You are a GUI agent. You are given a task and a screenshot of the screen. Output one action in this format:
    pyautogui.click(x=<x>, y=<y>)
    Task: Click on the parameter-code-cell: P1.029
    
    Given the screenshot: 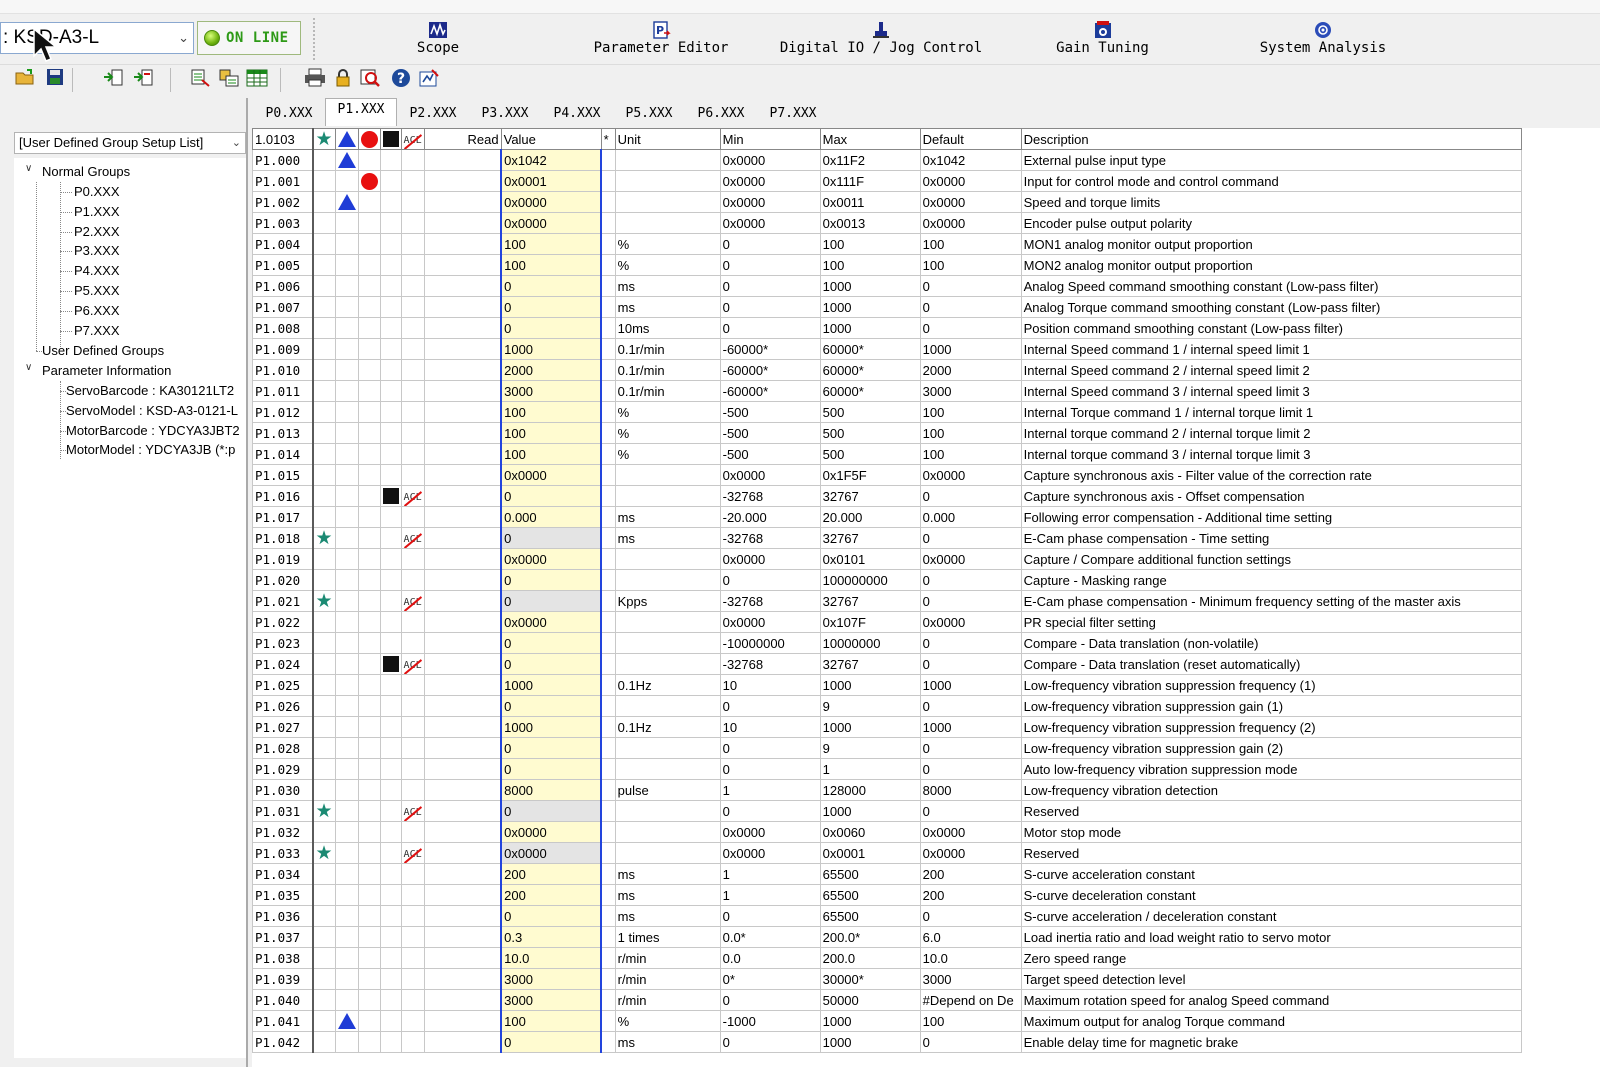 What is the action you would take?
    pyautogui.click(x=283, y=769)
    